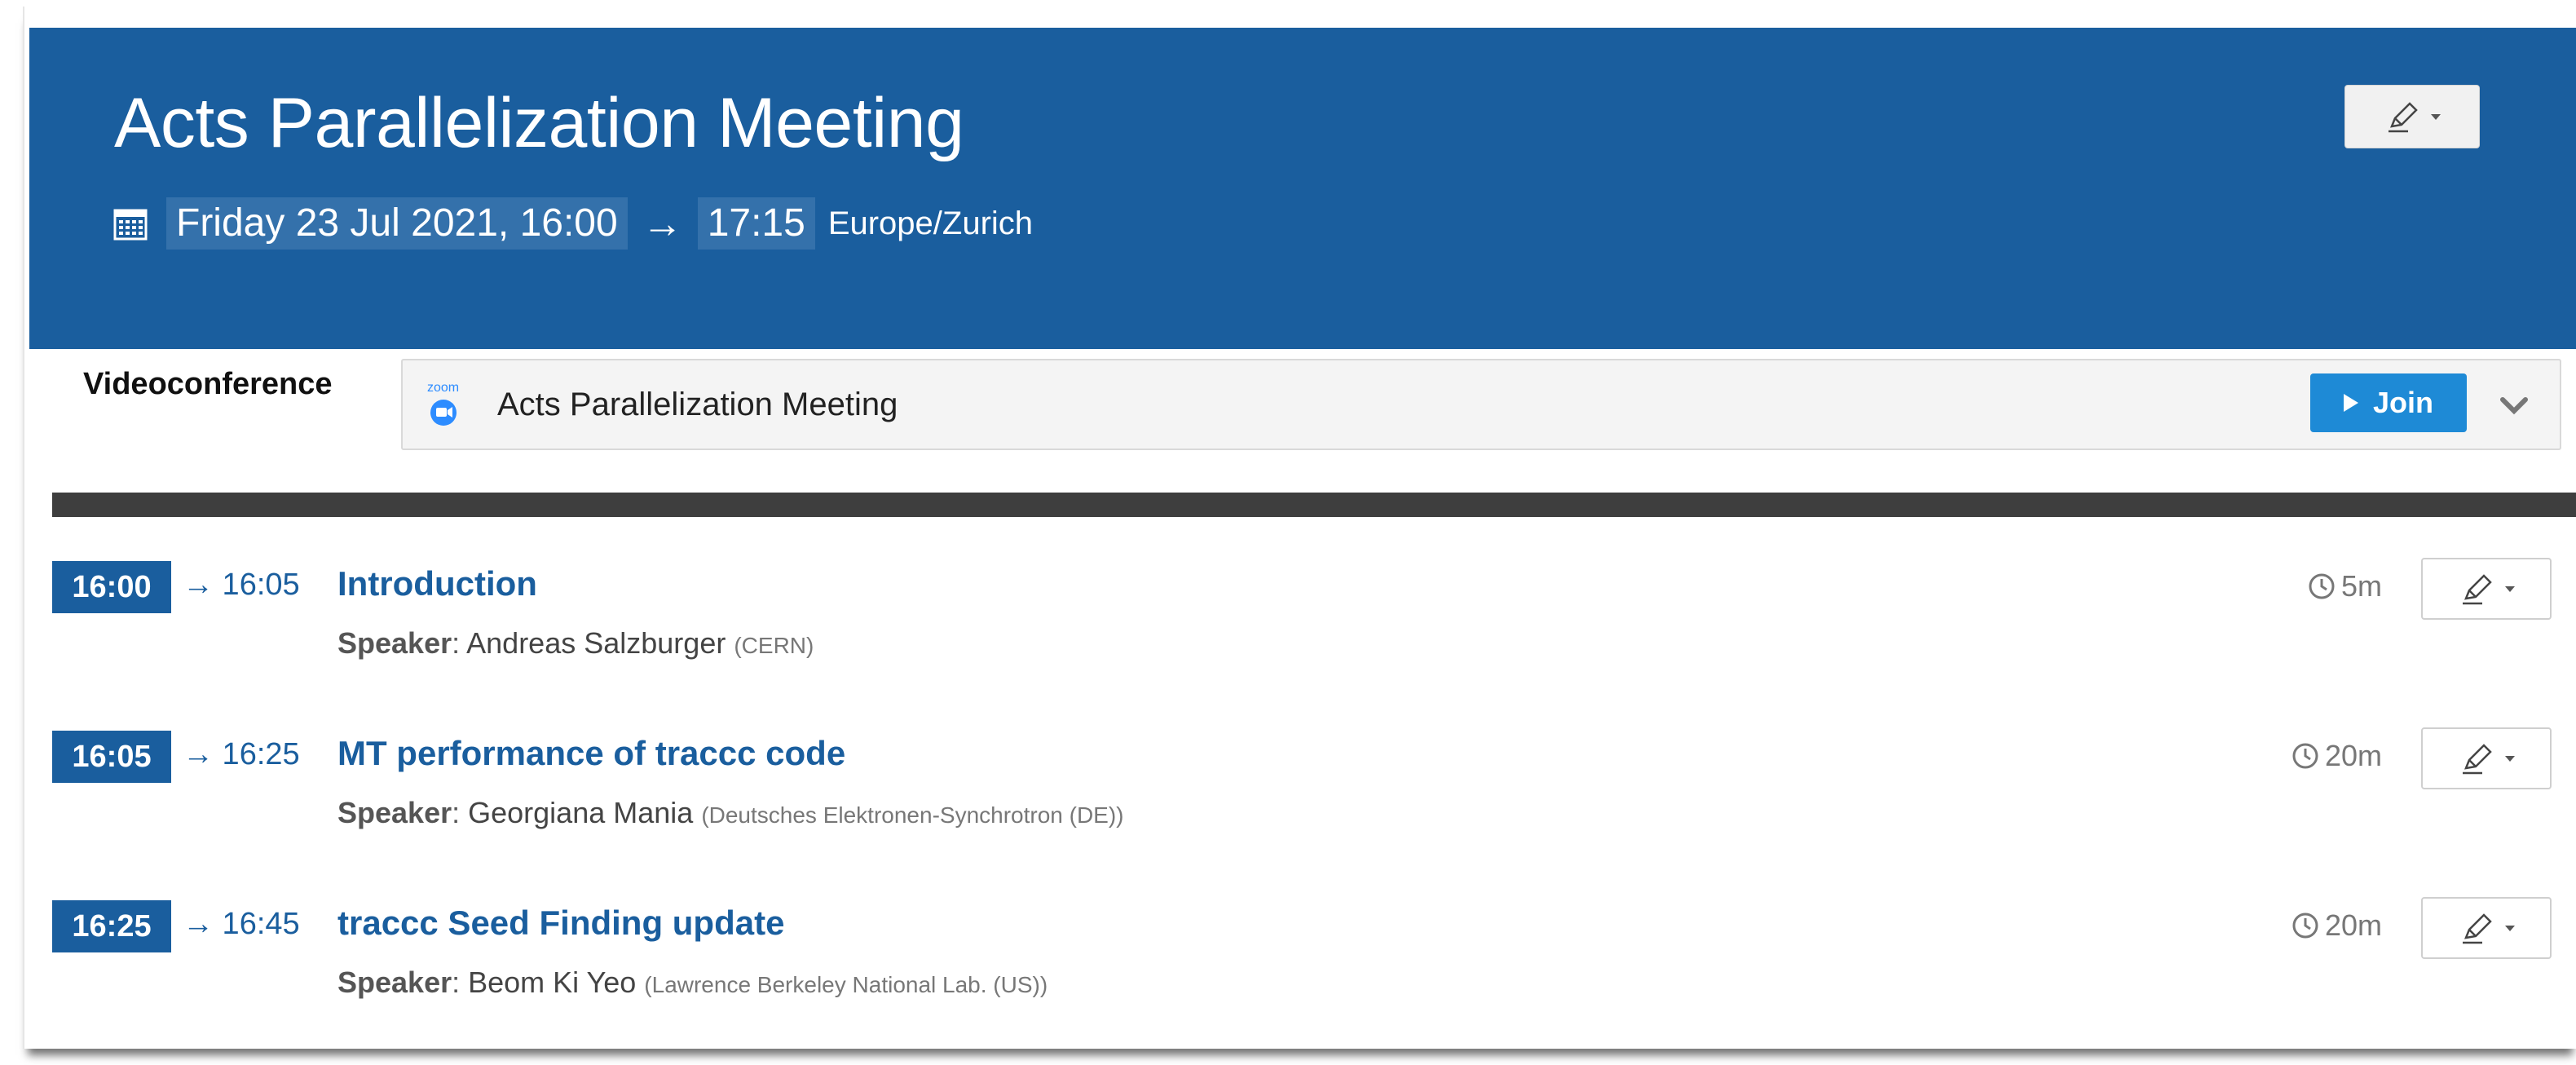  I want to click on event-end-time: 17:15, so click(756, 224).